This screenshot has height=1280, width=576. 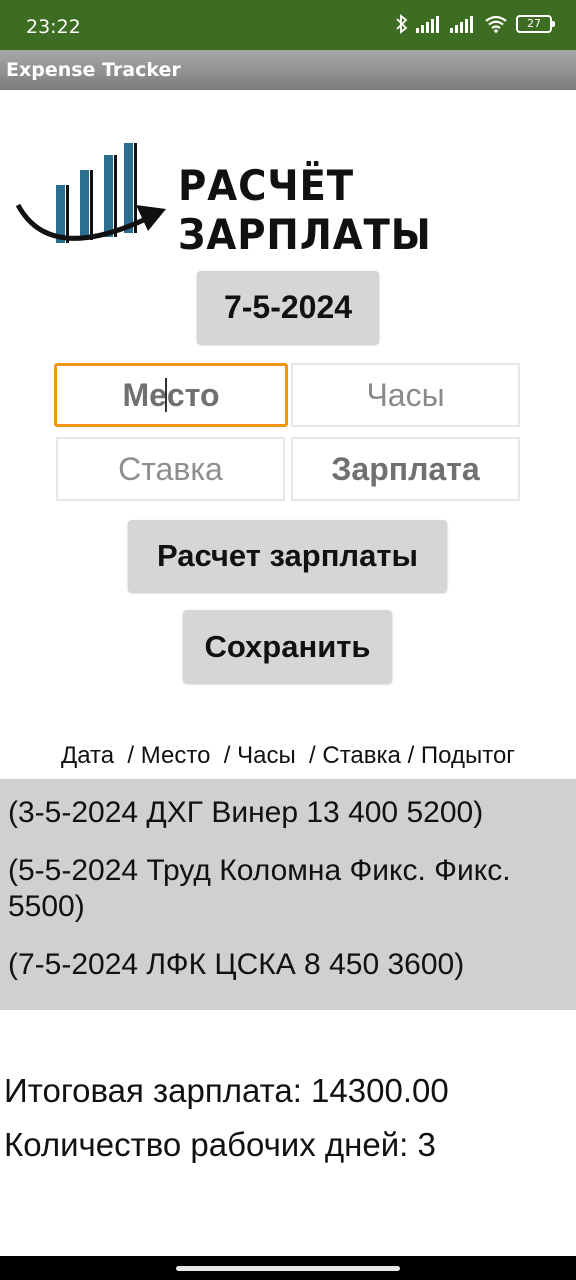 What do you see at coordinates (193, 394) in the screenshot?
I see `place-input-placeholder-after: сто` at bounding box center [193, 394].